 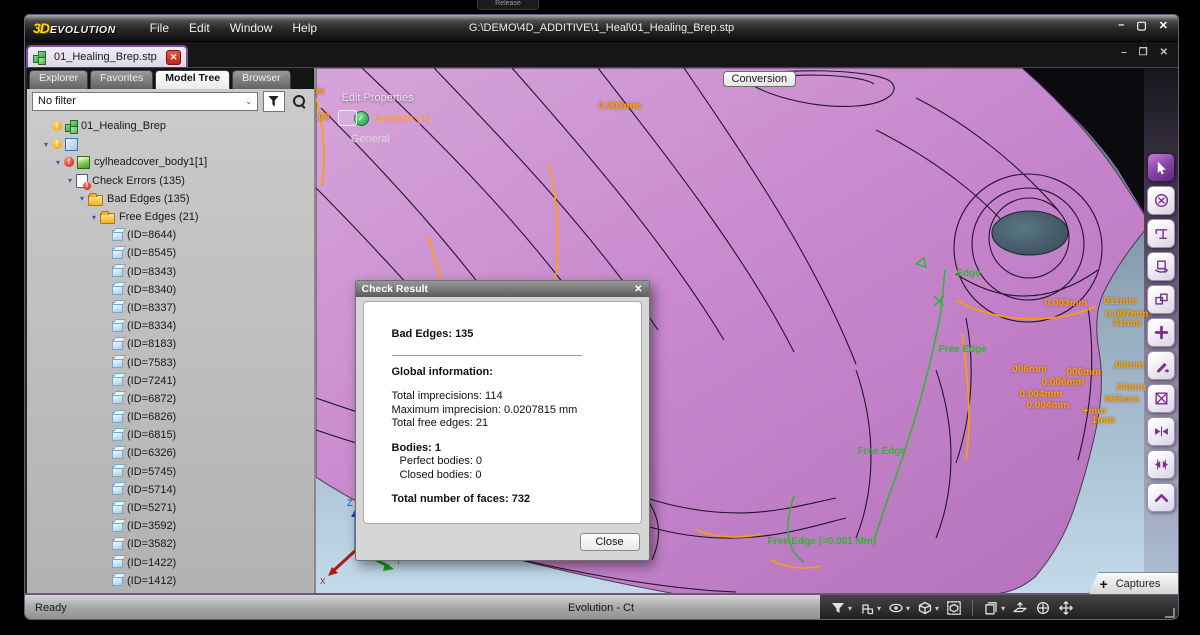 What do you see at coordinates (881, 451) in the screenshot?
I see `free-edge-label: Free Edge` at bounding box center [881, 451].